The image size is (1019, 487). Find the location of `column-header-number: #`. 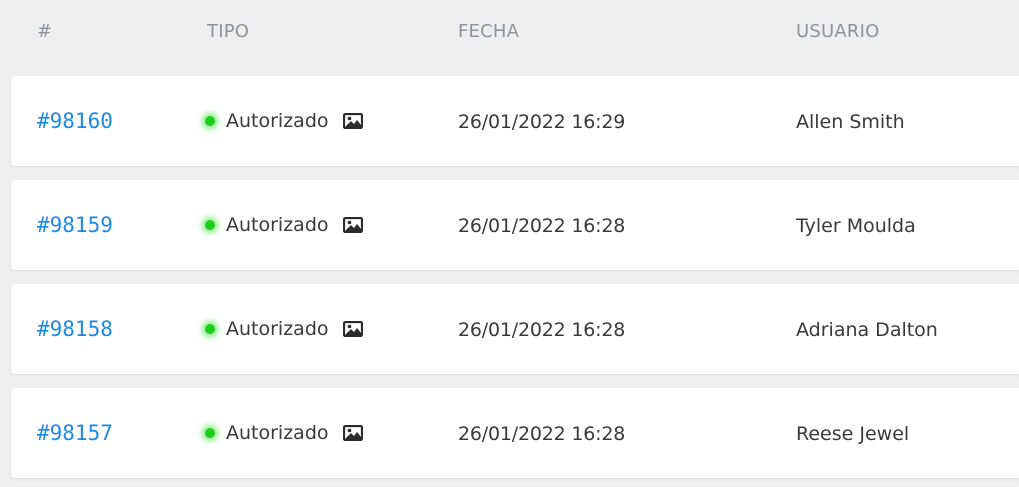

column-header-number: # is located at coordinates (45, 31).